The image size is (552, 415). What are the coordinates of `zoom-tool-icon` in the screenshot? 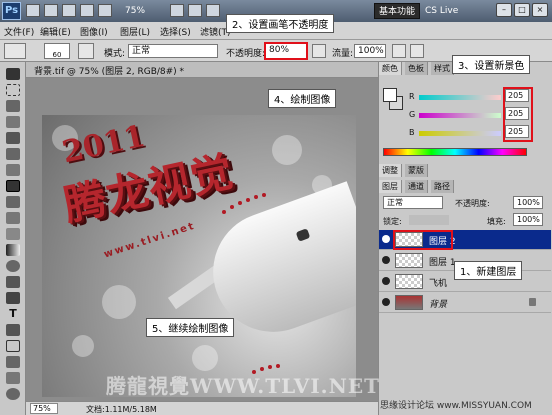 It's located at (105, 10).